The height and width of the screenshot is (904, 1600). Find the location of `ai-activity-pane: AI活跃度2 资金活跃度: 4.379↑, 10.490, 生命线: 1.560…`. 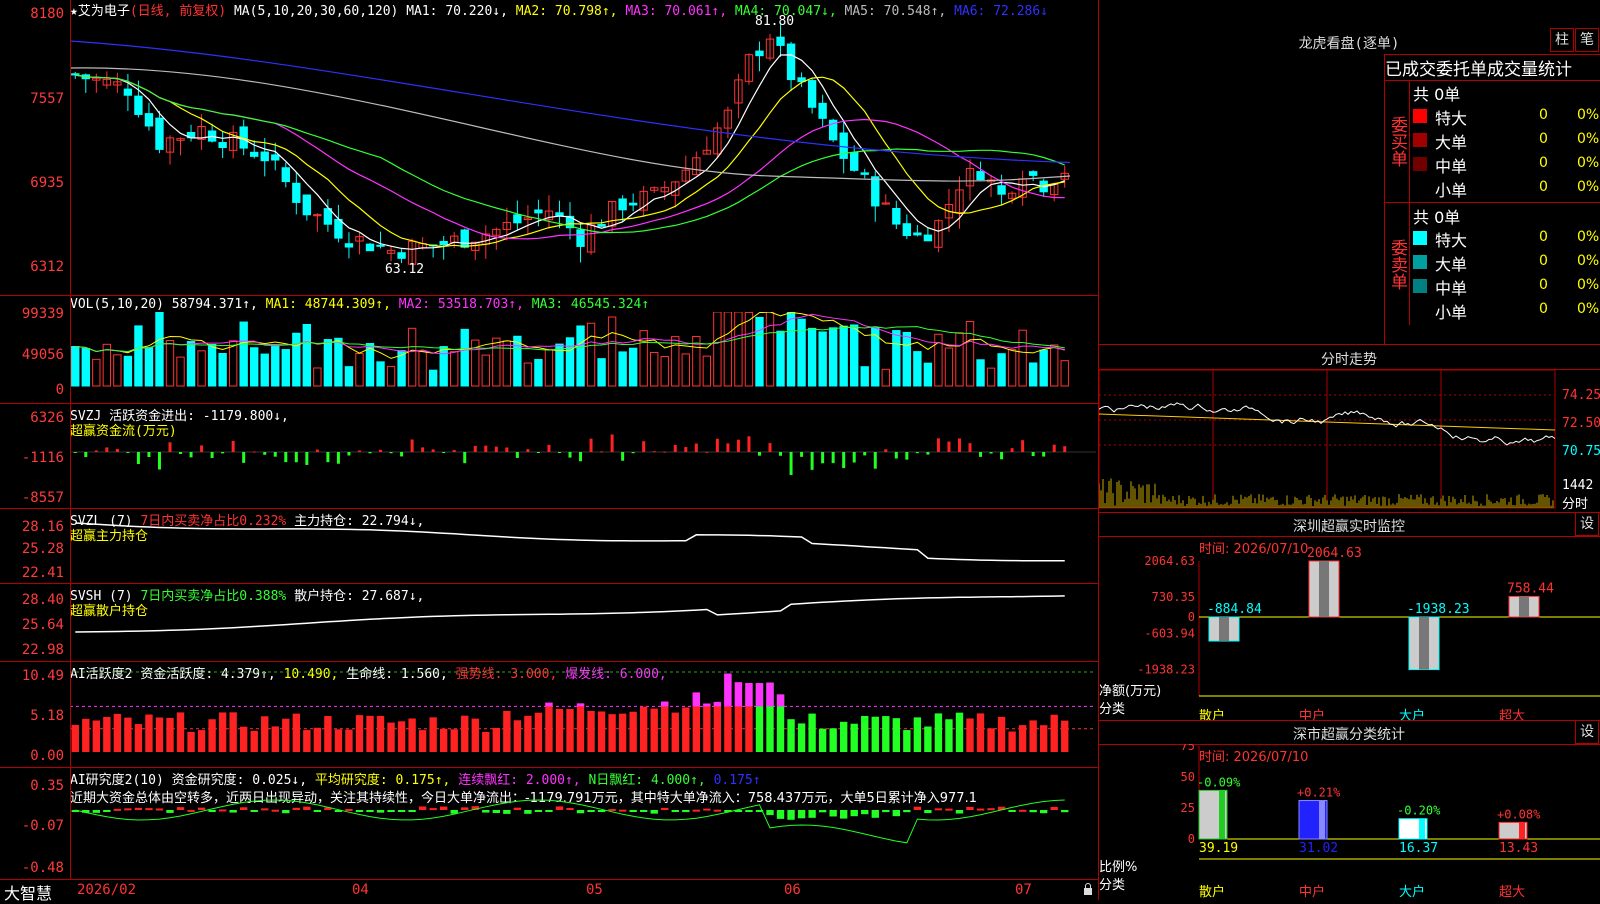

ai-activity-pane: AI活跃度2 资金活跃度: 4.379↑, 10.490, 生命线: 1.560… is located at coordinates (549, 715).